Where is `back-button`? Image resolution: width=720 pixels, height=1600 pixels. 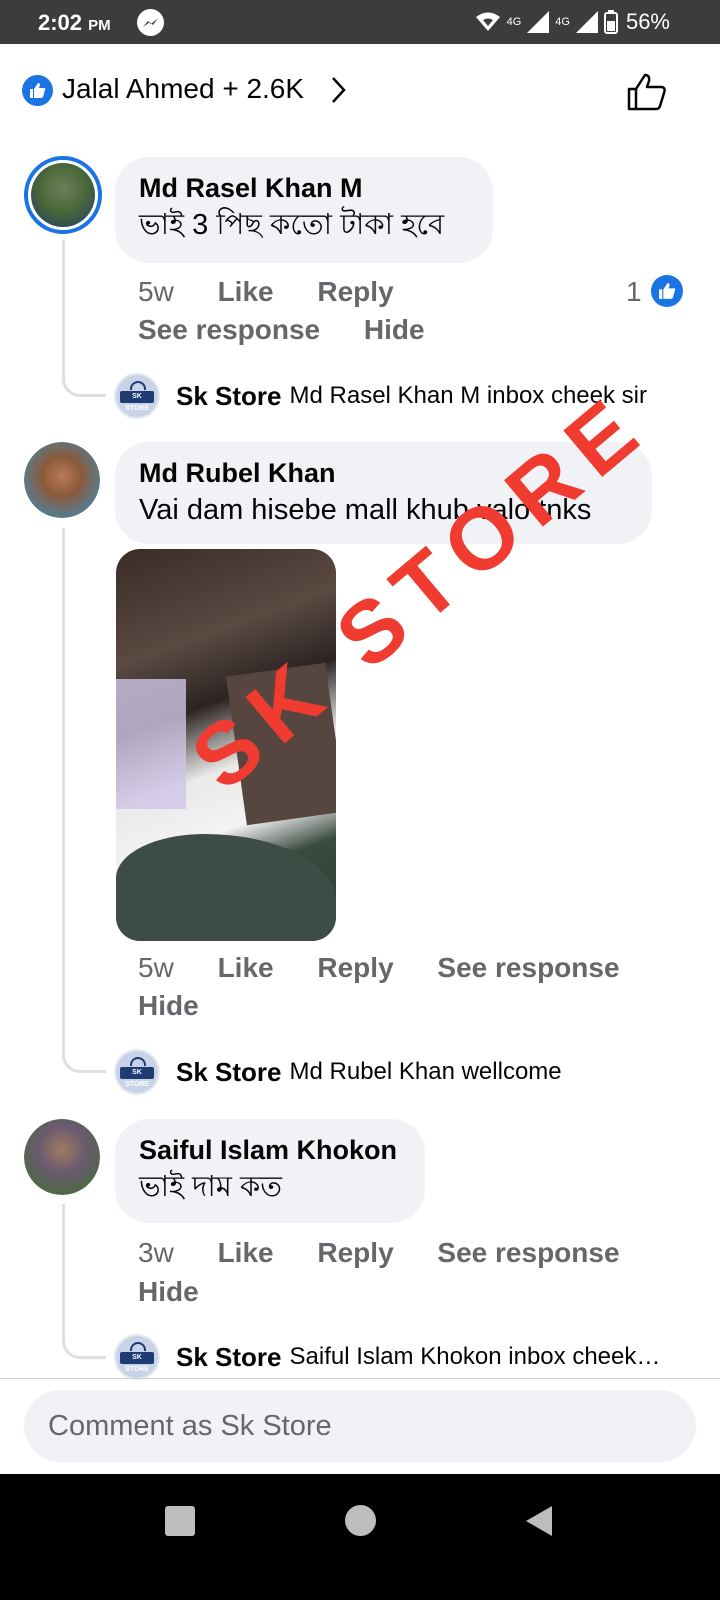
back-button is located at coordinates (539, 1521).